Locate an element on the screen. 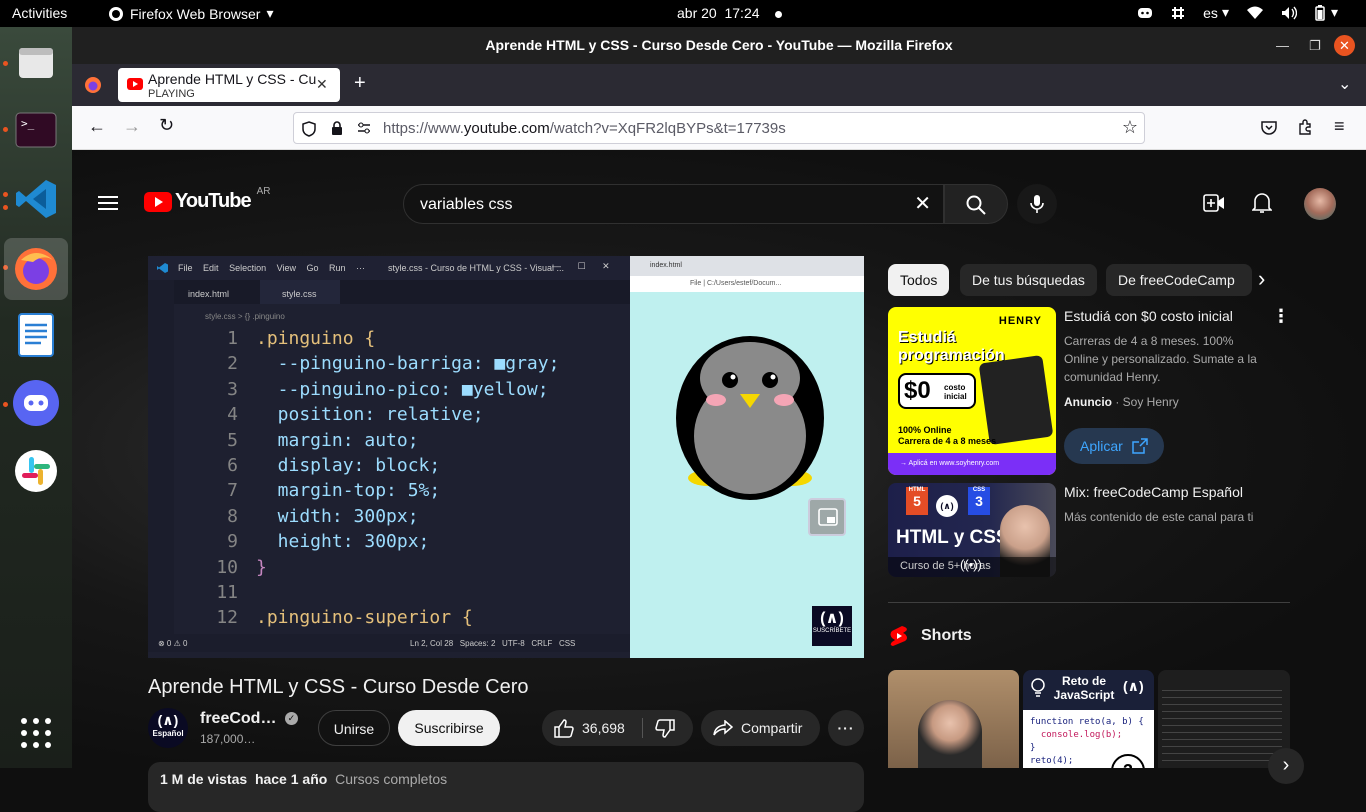  code-line: 10} is located at coordinates (241, 567).